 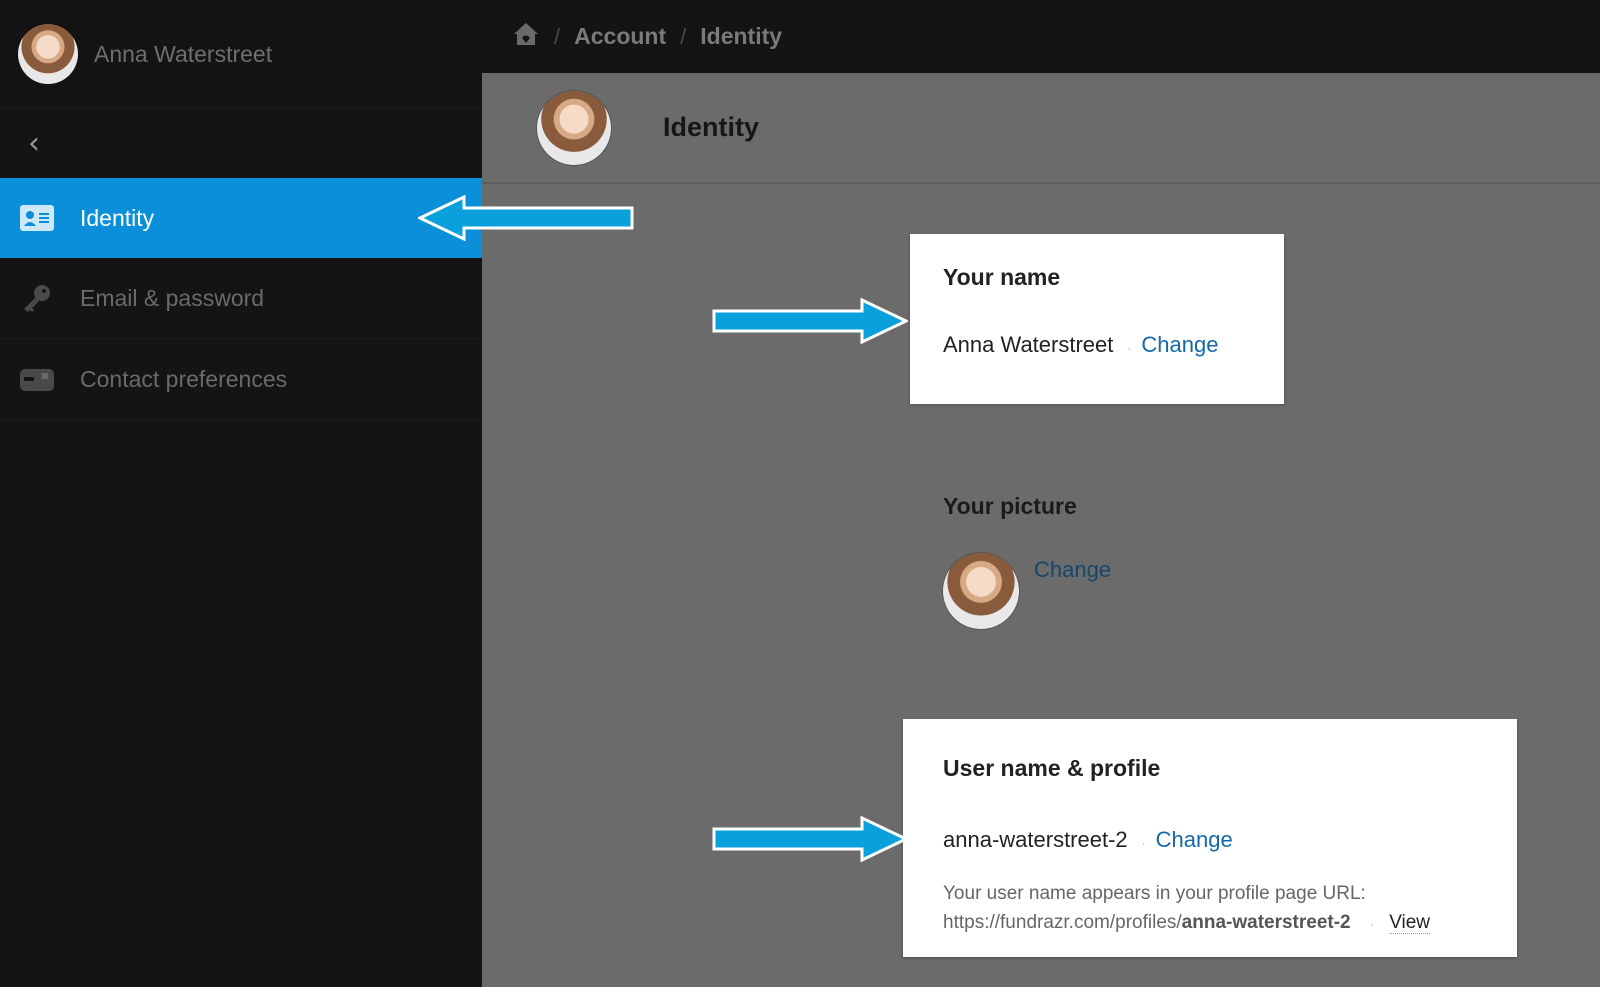 I want to click on change-name-link: Change, so click(x=1179, y=345).